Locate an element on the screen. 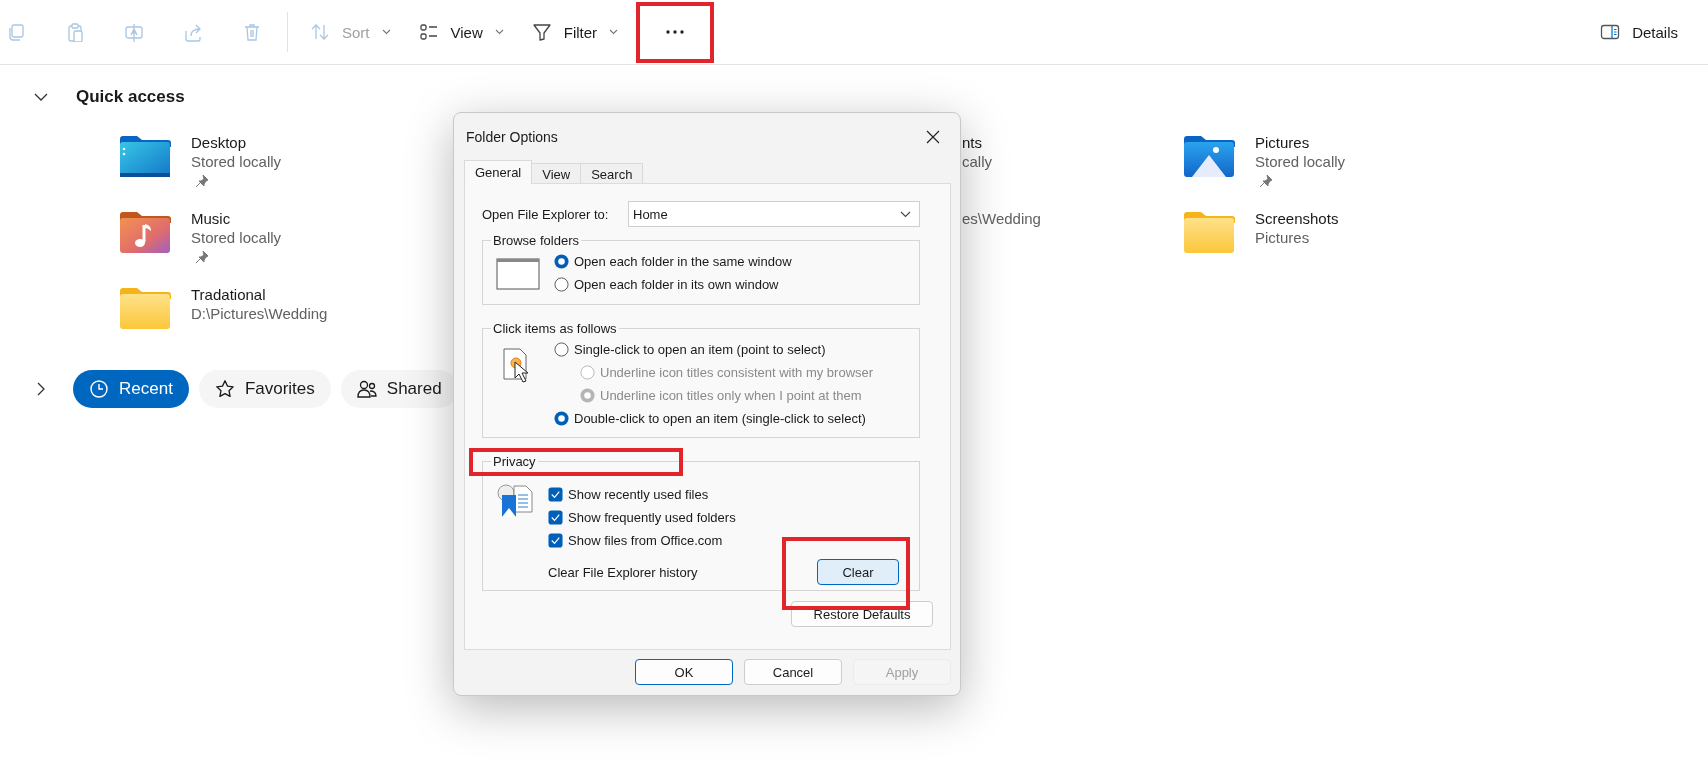 The height and width of the screenshot is (765, 1708). field-label: Open File Explorer to: is located at coordinates (546, 214).